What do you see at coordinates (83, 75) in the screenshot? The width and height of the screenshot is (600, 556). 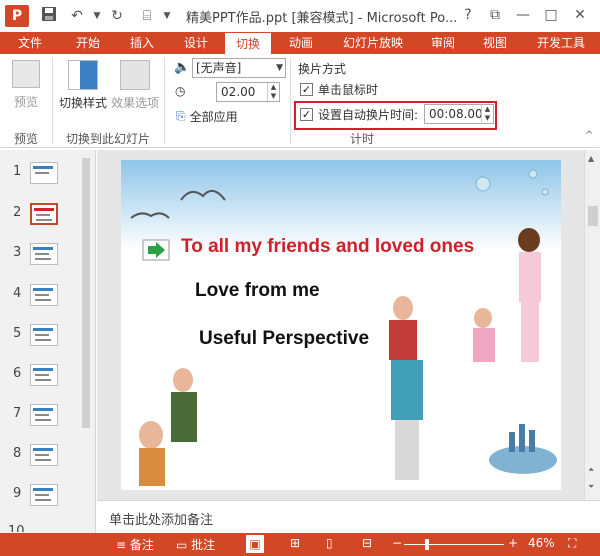 I see `transition-style-icon` at bounding box center [83, 75].